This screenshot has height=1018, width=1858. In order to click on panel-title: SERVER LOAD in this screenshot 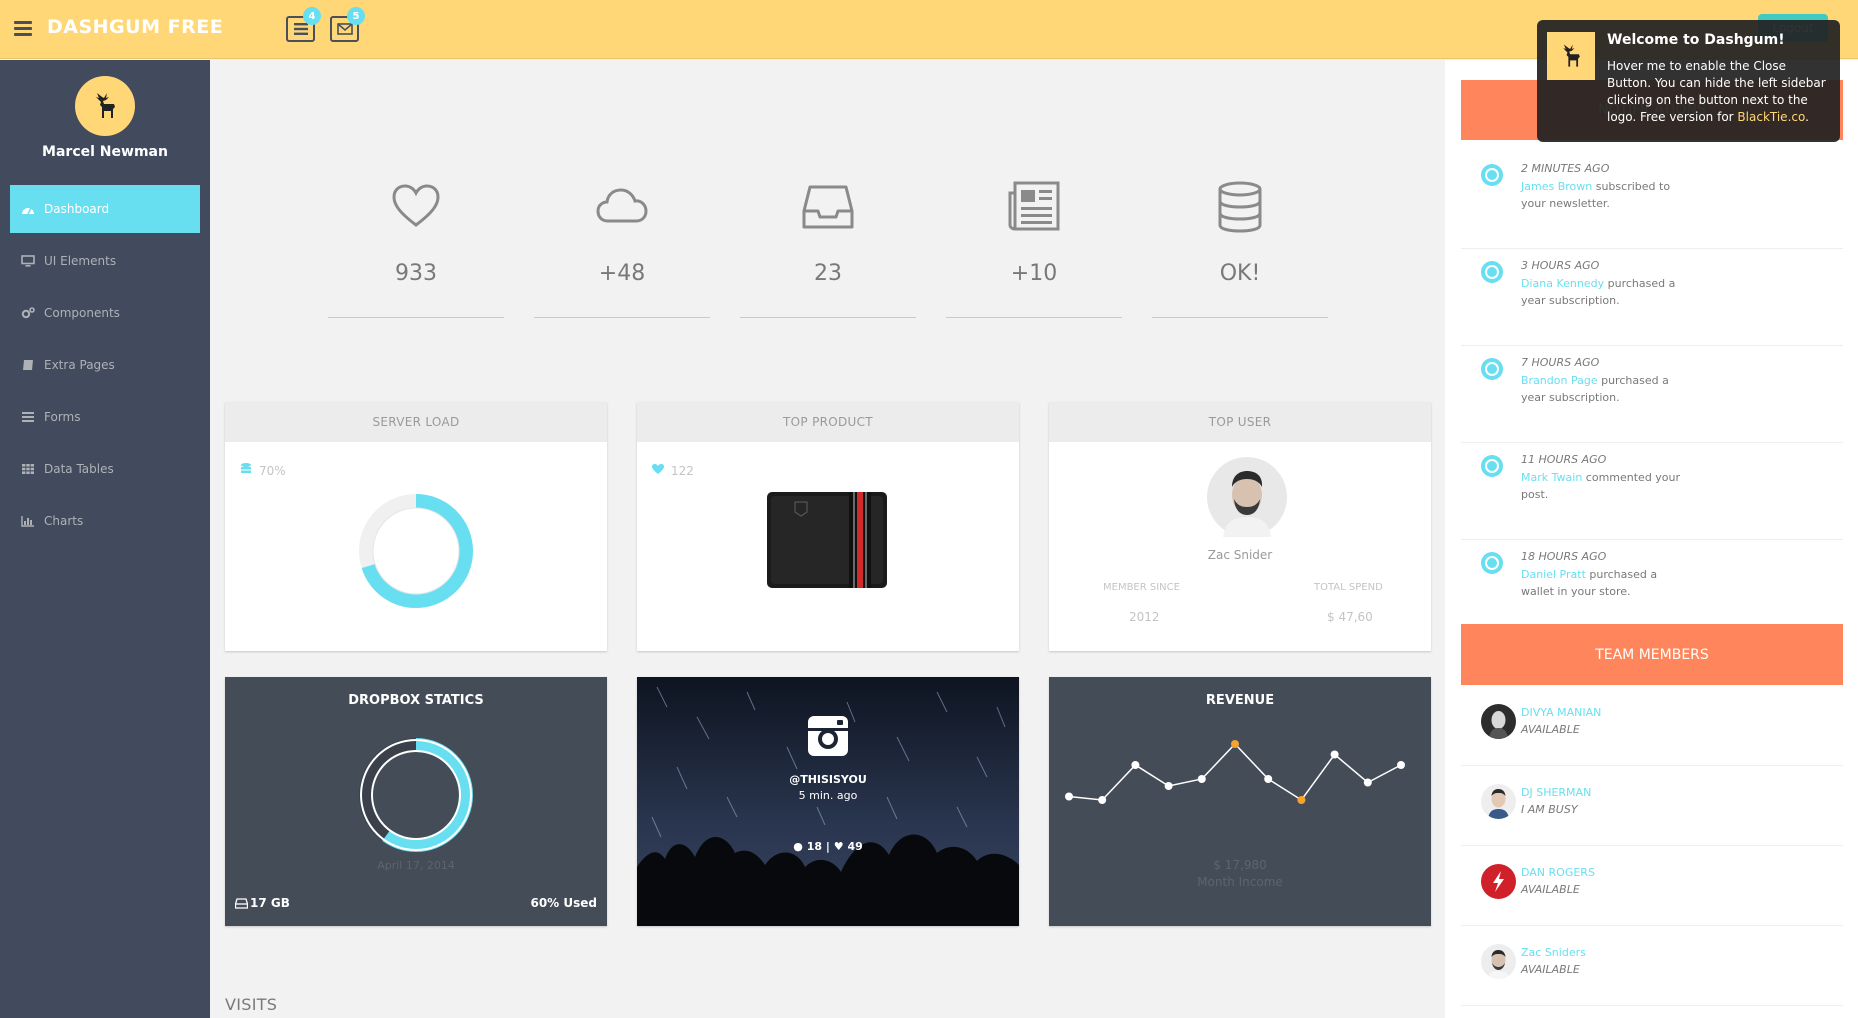, I will do `click(416, 422)`.